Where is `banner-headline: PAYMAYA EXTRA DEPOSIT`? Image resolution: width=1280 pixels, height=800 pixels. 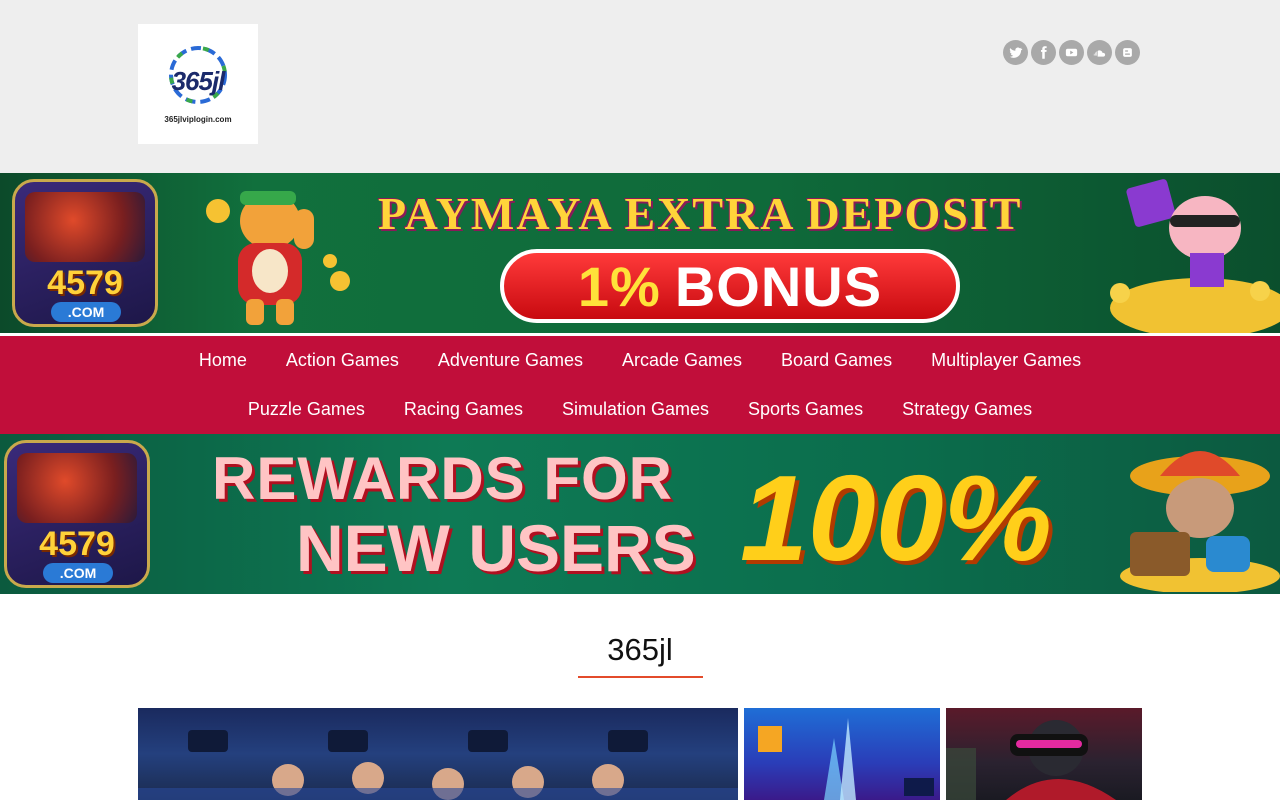
banner-headline: PAYMAYA EXTRA DEPOSIT is located at coordinates (700, 213).